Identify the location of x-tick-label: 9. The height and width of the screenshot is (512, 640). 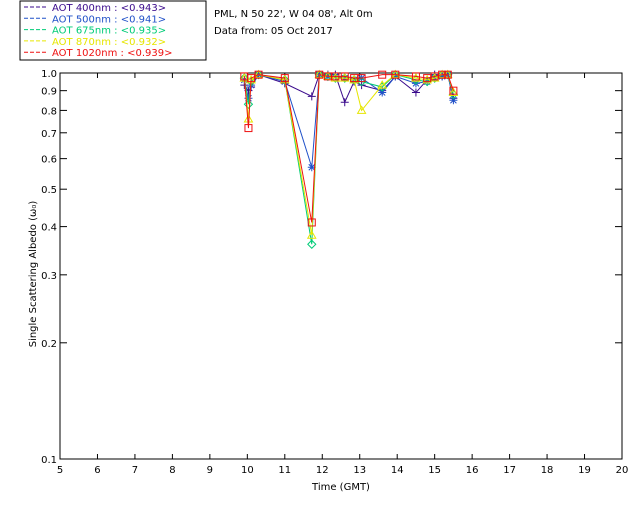
(210, 470).